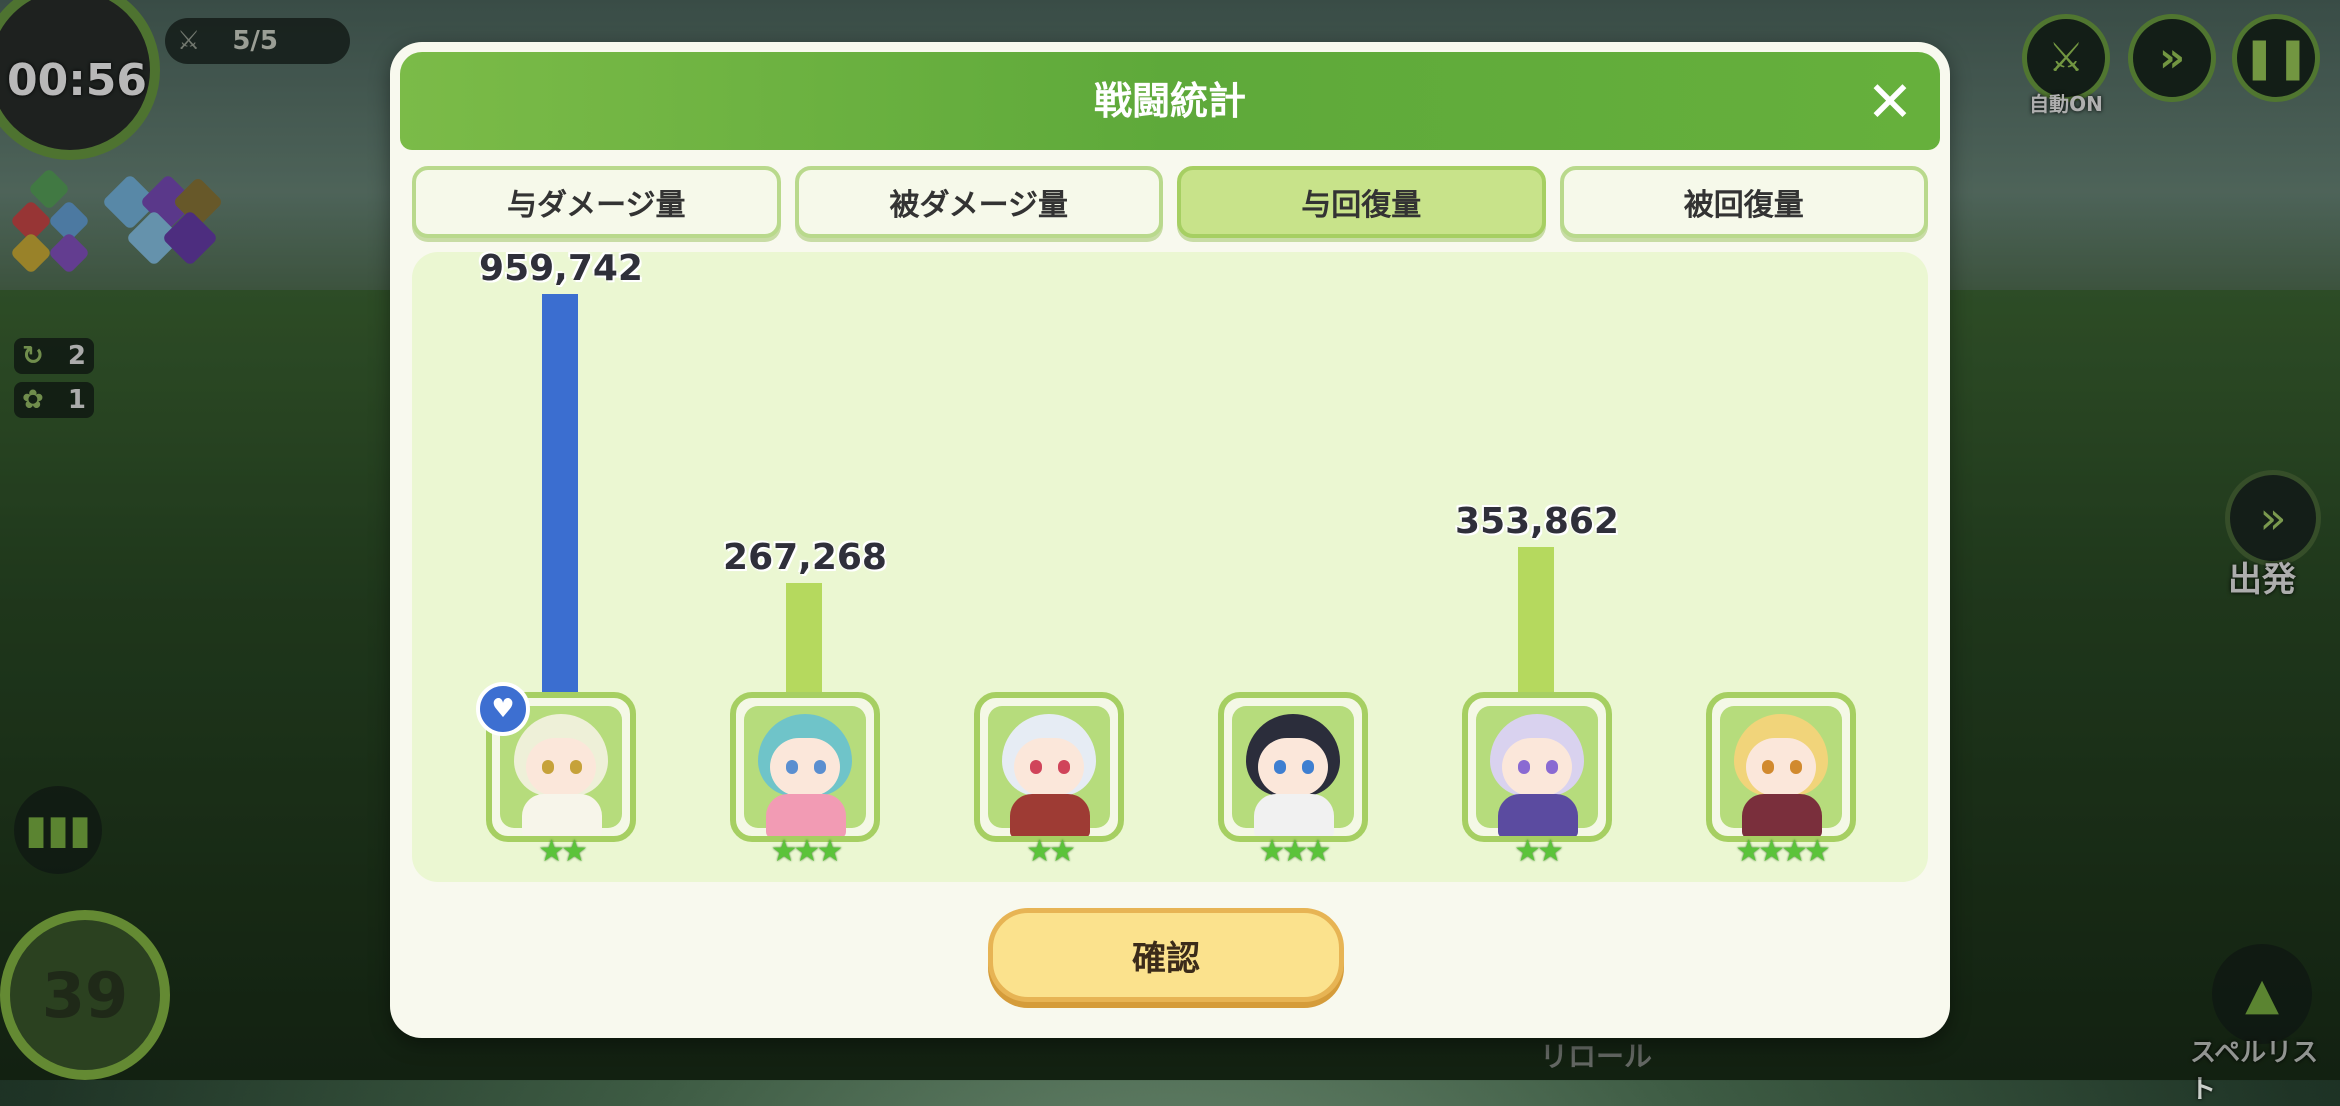  Describe the element at coordinates (1781, 567) in the screenshot. I see `unit-stat-column: ★★★★` at that location.